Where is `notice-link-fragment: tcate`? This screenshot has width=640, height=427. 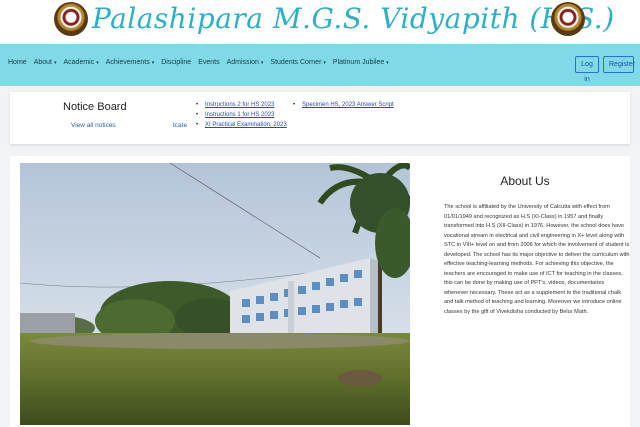 notice-link-fragment: tcate is located at coordinates (180, 125).